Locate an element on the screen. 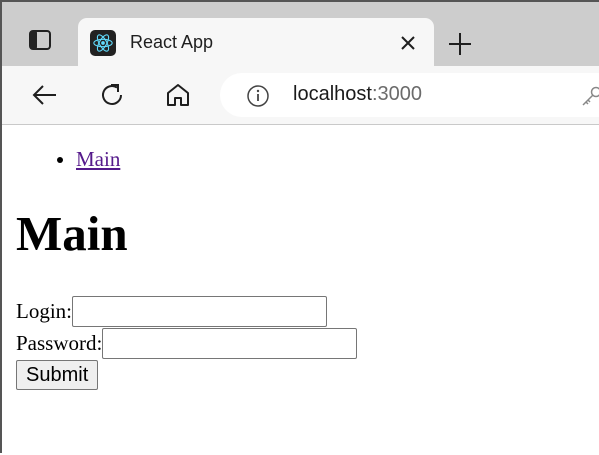 The height and width of the screenshot is (455, 599). close-icon is located at coordinates (408, 43).